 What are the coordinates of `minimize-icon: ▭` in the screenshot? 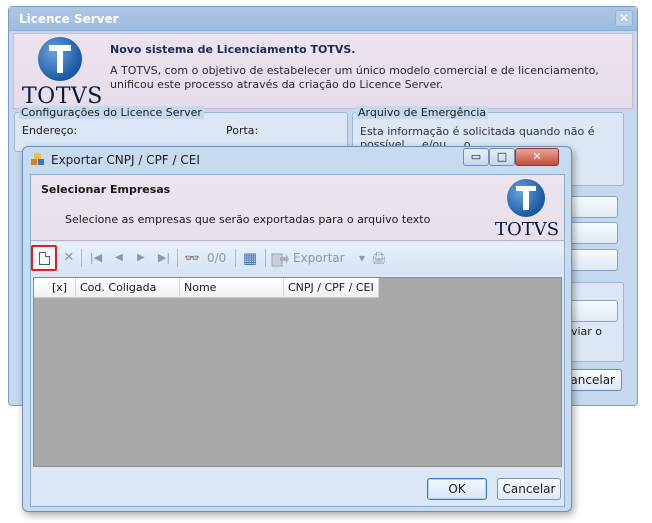 It's located at (476, 157).